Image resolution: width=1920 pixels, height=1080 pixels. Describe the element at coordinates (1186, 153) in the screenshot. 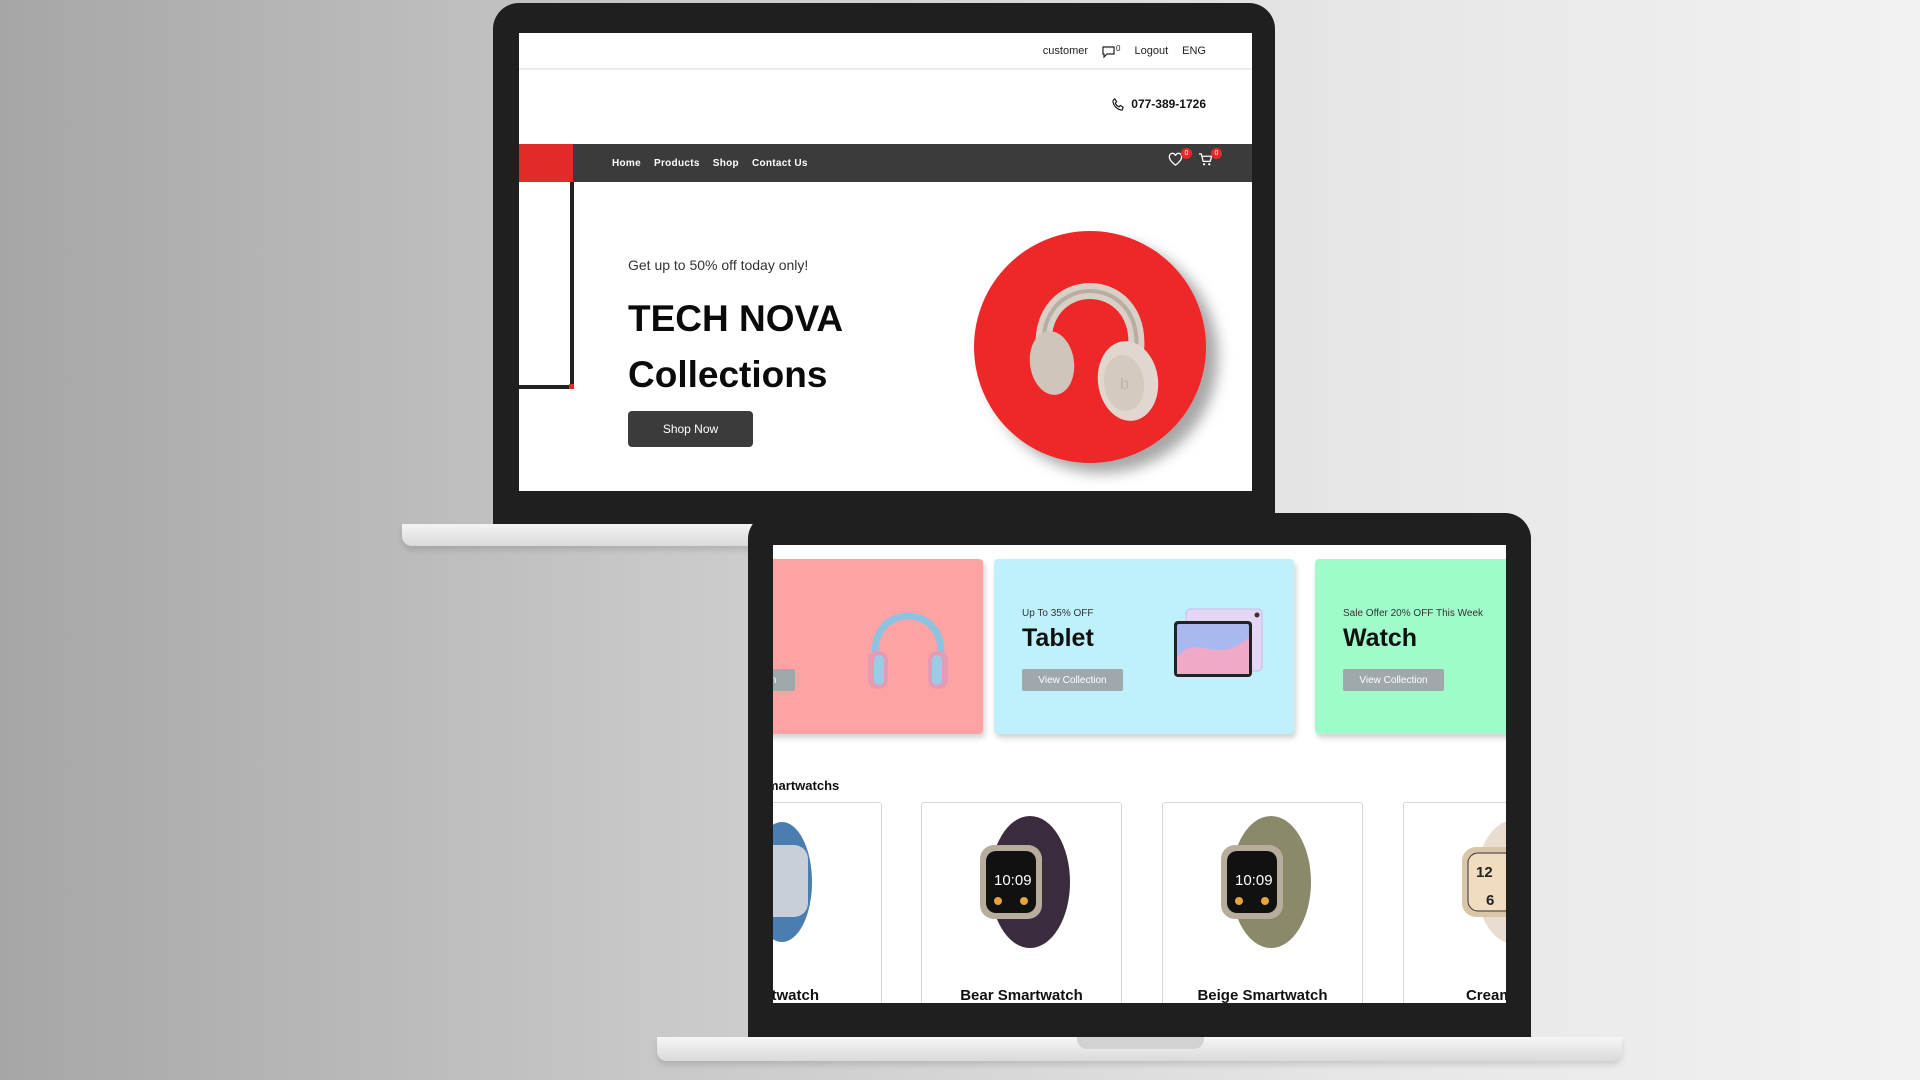

I see `wishlist-badge: 0` at that location.